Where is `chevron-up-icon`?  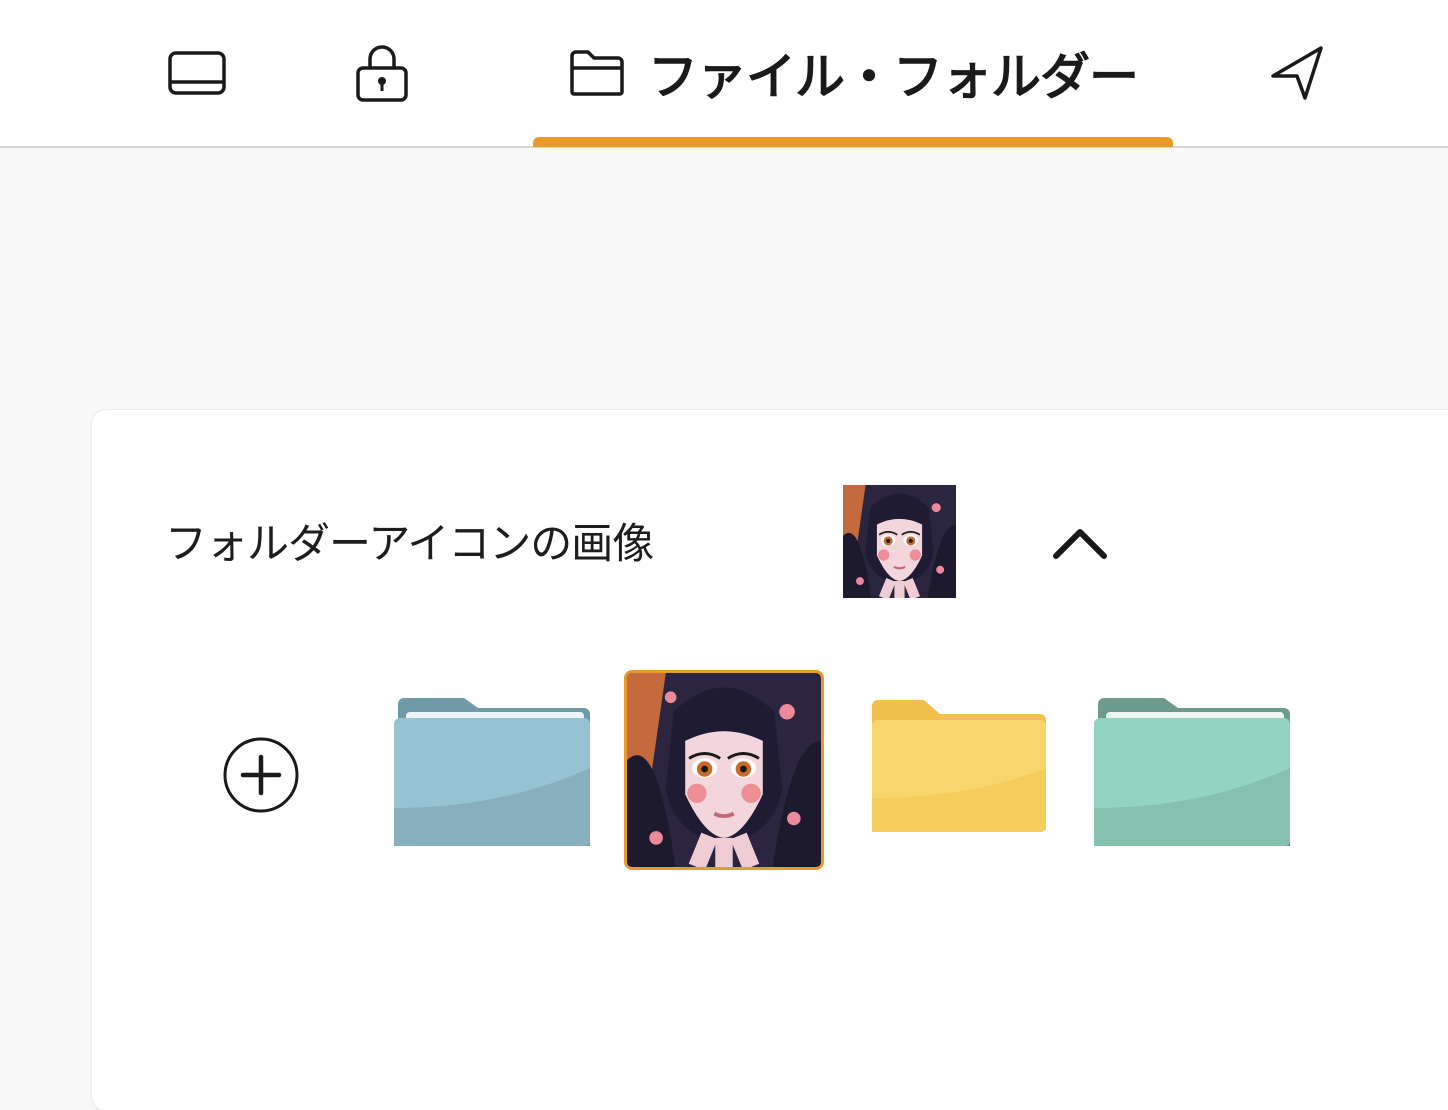 chevron-up-icon is located at coordinates (1080, 544).